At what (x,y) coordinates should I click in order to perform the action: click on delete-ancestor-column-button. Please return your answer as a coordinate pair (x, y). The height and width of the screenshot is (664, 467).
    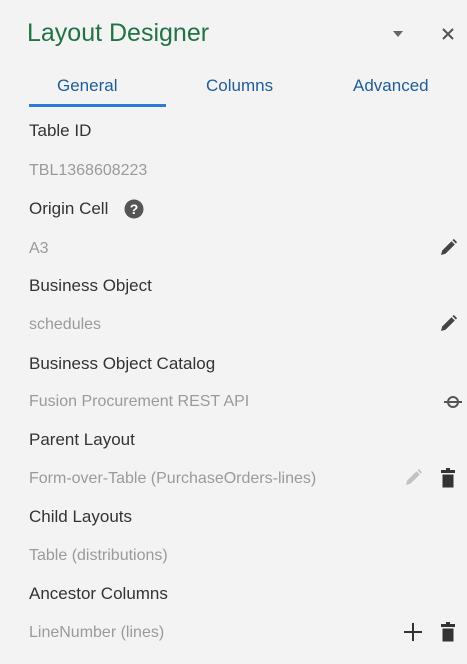
    Looking at the image, I should click on (448, 632).